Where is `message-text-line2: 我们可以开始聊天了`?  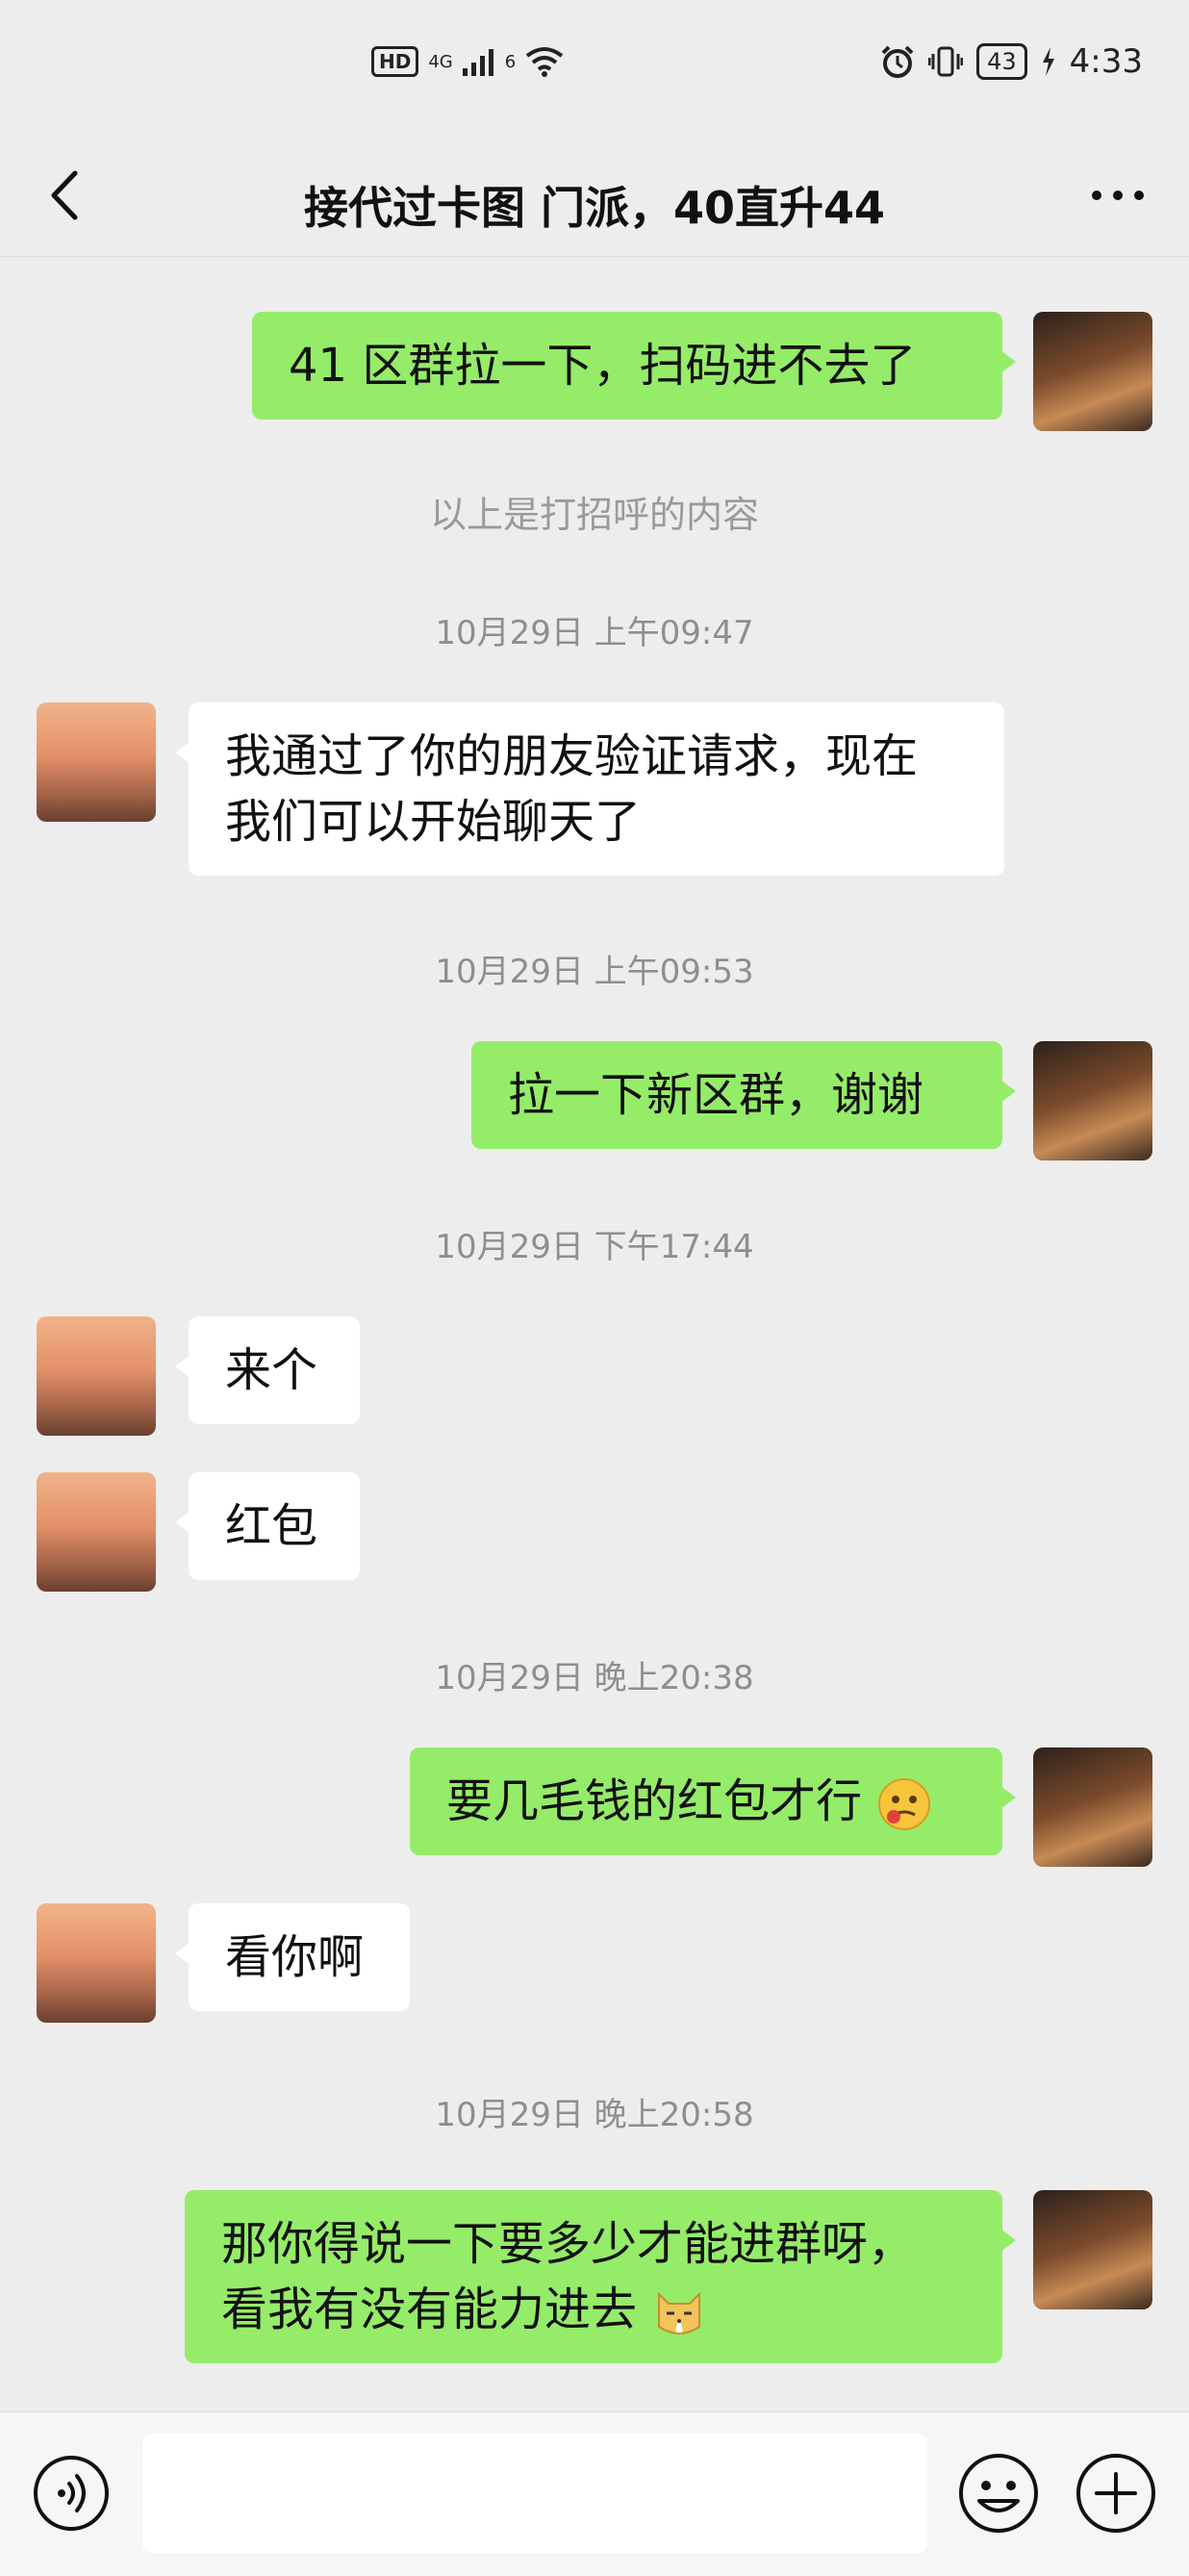 message-text-line2: 我们可以开始聊天了 is located at coordinates (433, 822).